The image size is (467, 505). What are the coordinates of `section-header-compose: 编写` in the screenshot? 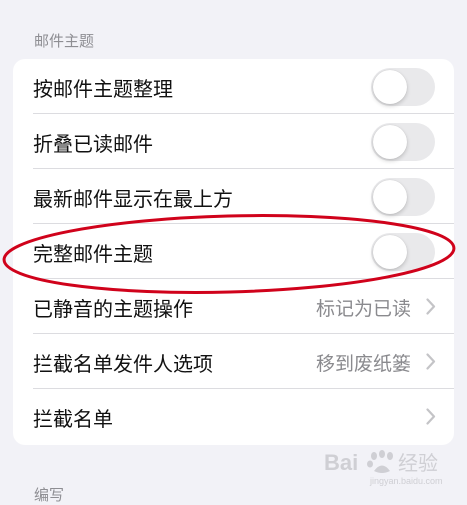 It's located at (49, 495).